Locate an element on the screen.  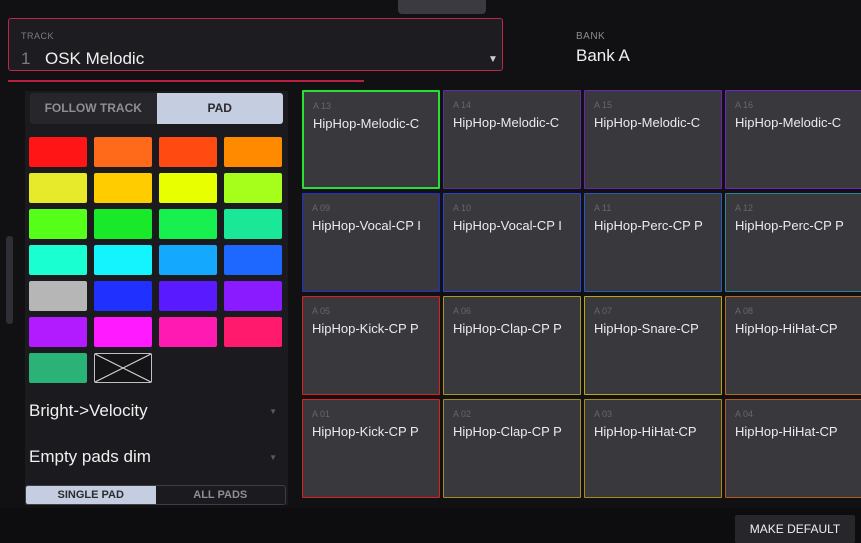
pad-id: A 08 is located at coordinates (744, 311).